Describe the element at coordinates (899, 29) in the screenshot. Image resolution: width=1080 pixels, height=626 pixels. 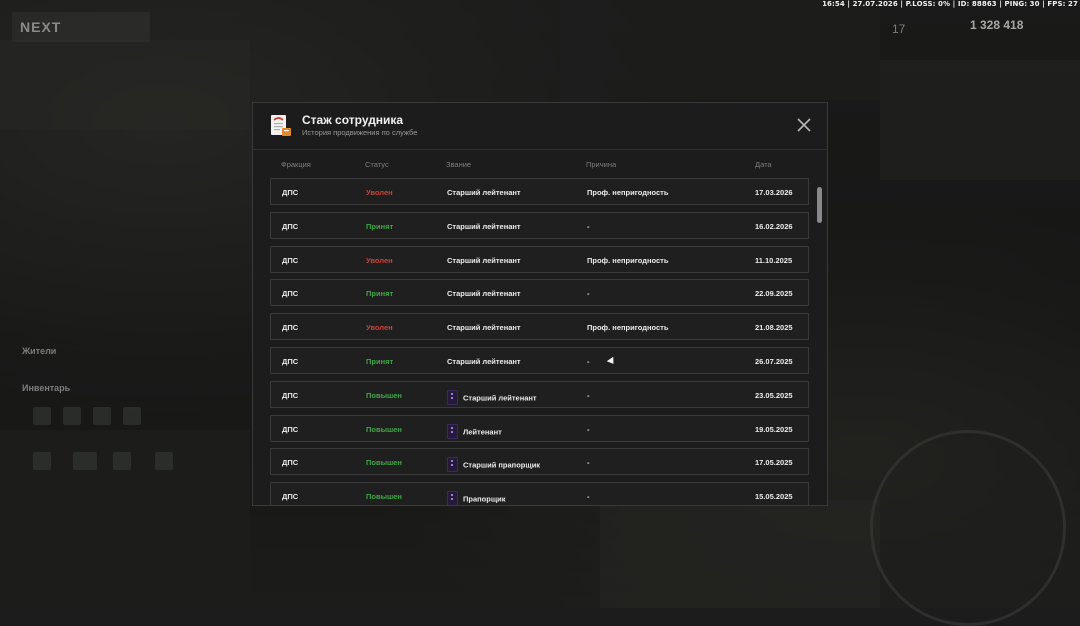
I see `hud-level: 17` at that location.